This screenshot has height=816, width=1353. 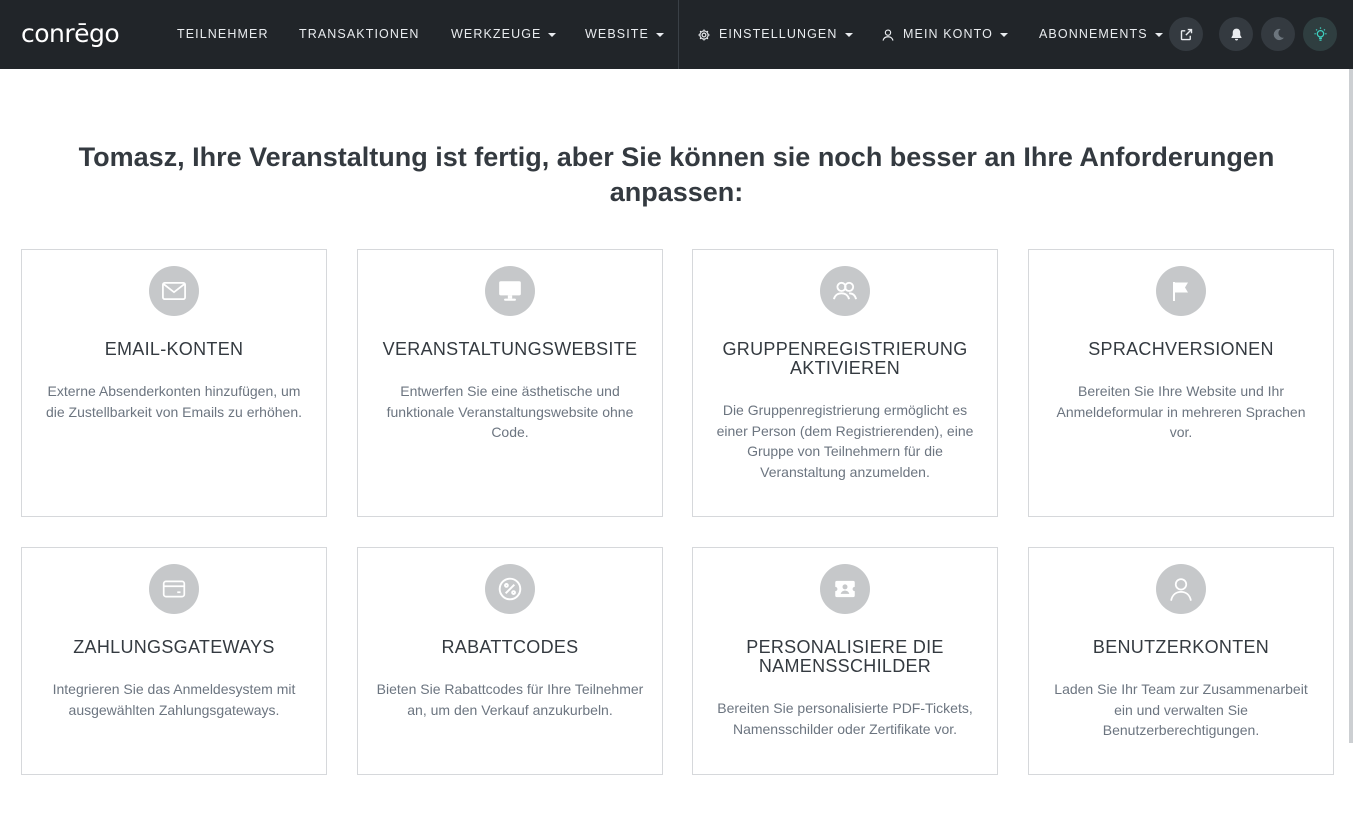 I want to click on card-title: PERSONALISIERE DIE NAMENSSCHILDER, so click(x=845, y=656).